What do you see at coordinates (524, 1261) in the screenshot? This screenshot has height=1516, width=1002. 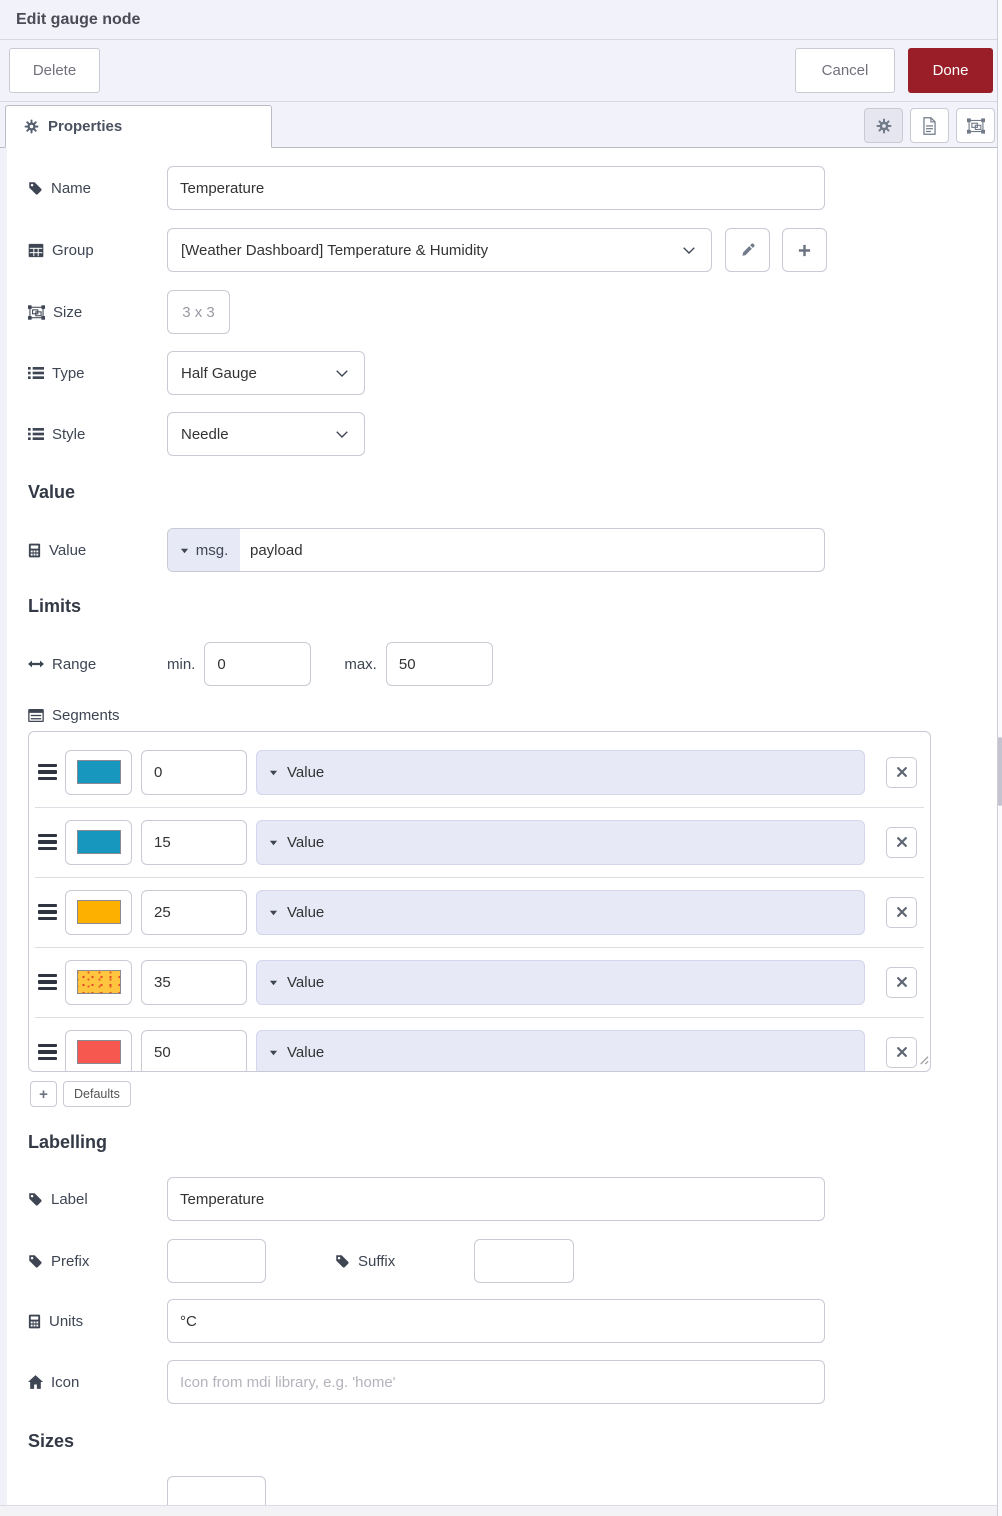 I see `suffix-input` at bounding box center [524, 1261].